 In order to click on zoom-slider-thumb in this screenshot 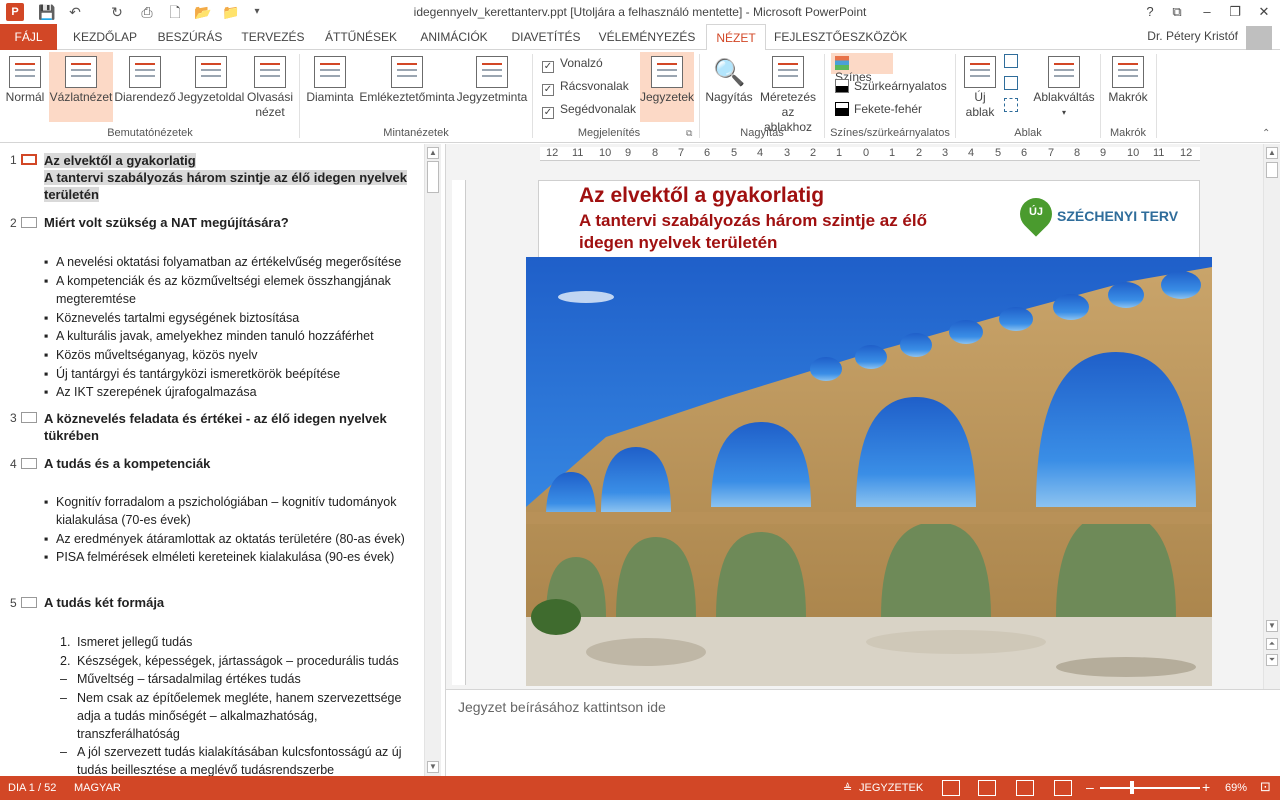, I will do `click(1132, 787)`.